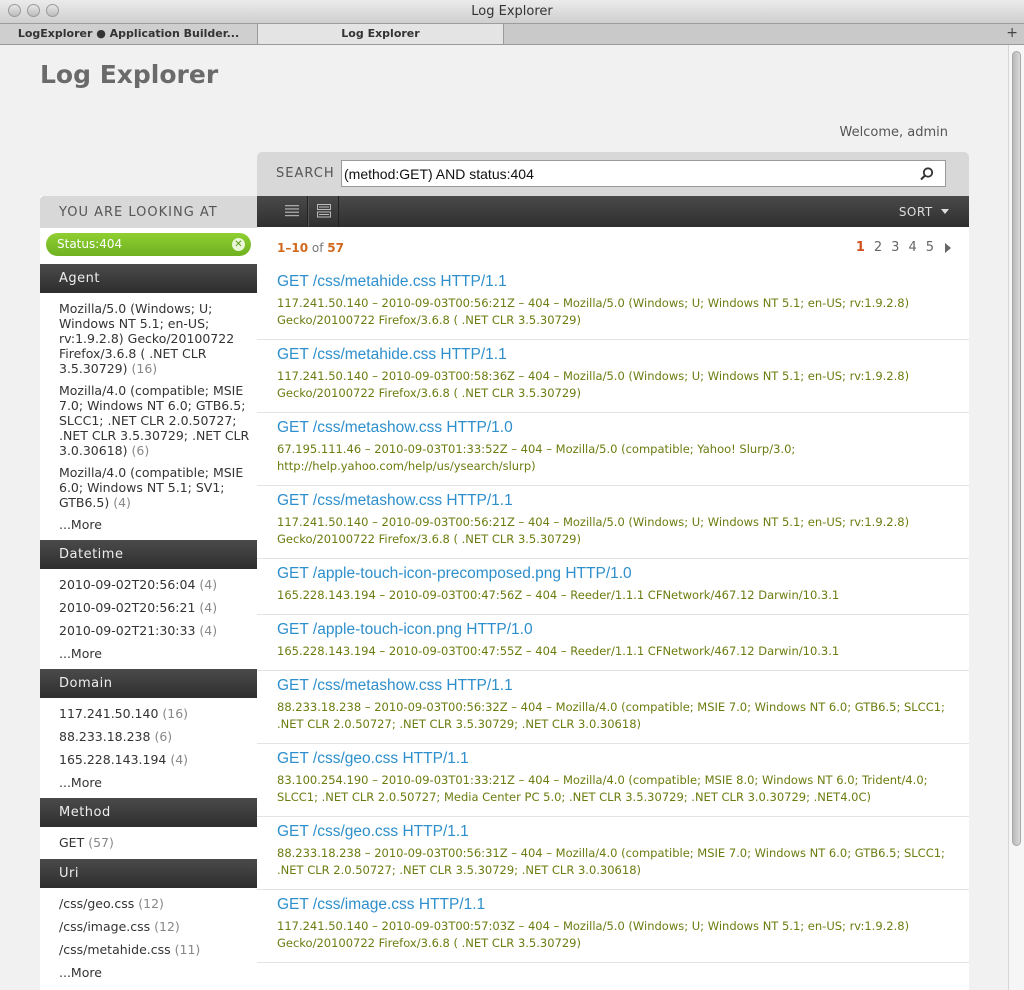 The image size is (1024, 990). I want to click on close-icon: ✕, so click(238, 244).